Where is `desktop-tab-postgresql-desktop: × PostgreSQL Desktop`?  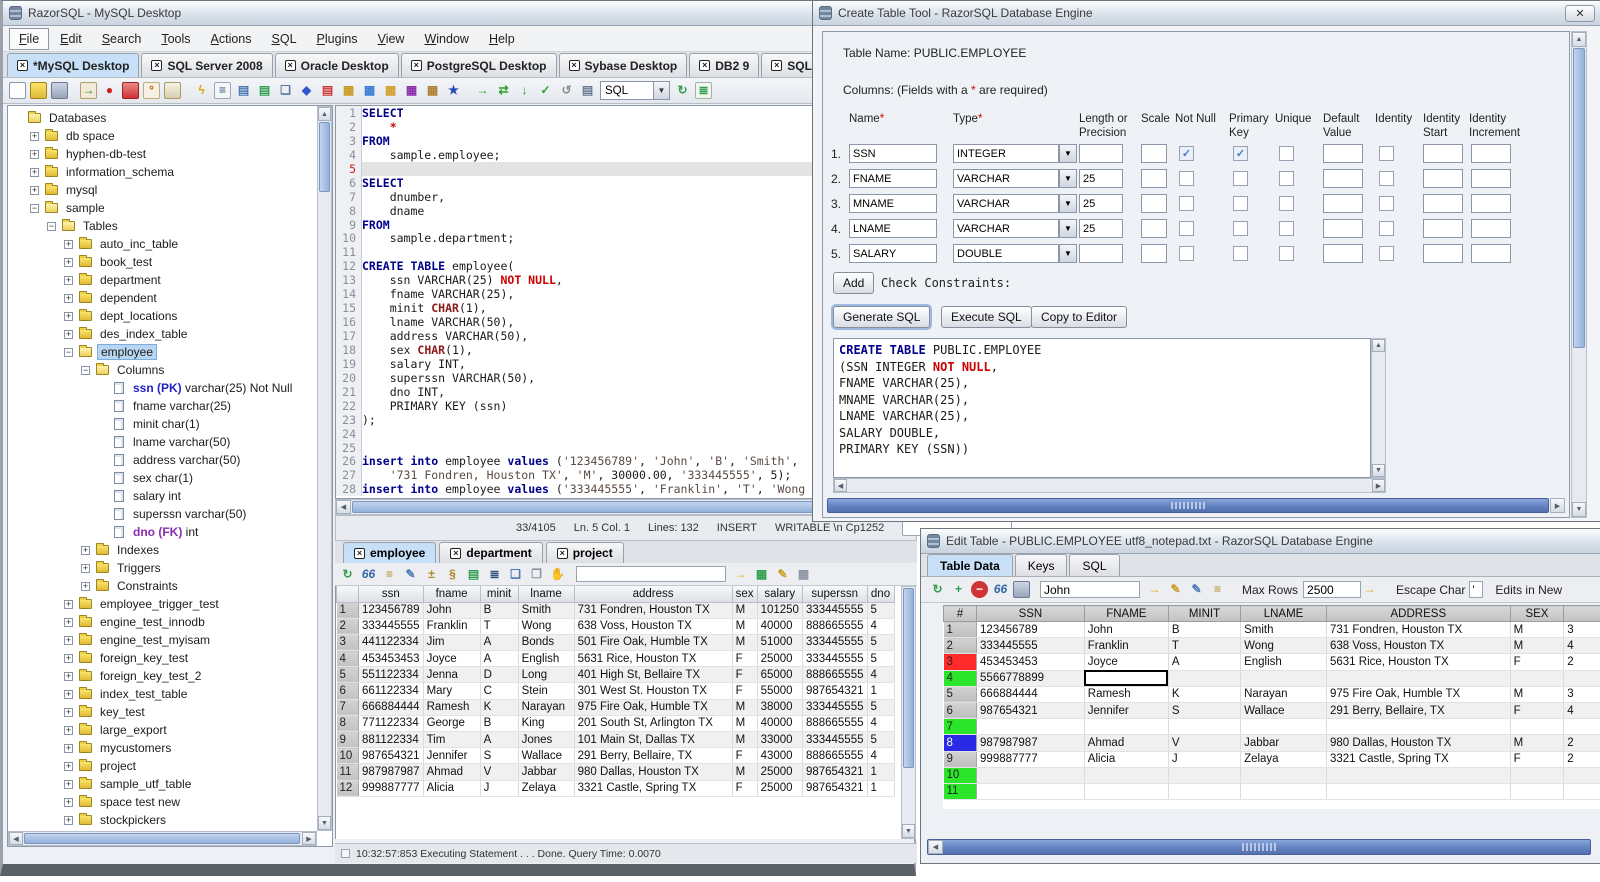 desktop-tab-postgresql-desktop: × PostgreSQL Desktop is located at coordinates (478, 65).